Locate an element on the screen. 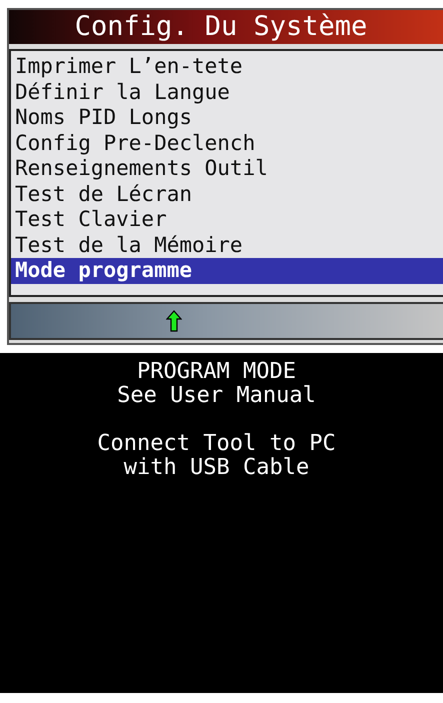 The width and height of the screenshot is (443, 703). menu-item: Test de la Mémoire is located at coordinates (227, 245).